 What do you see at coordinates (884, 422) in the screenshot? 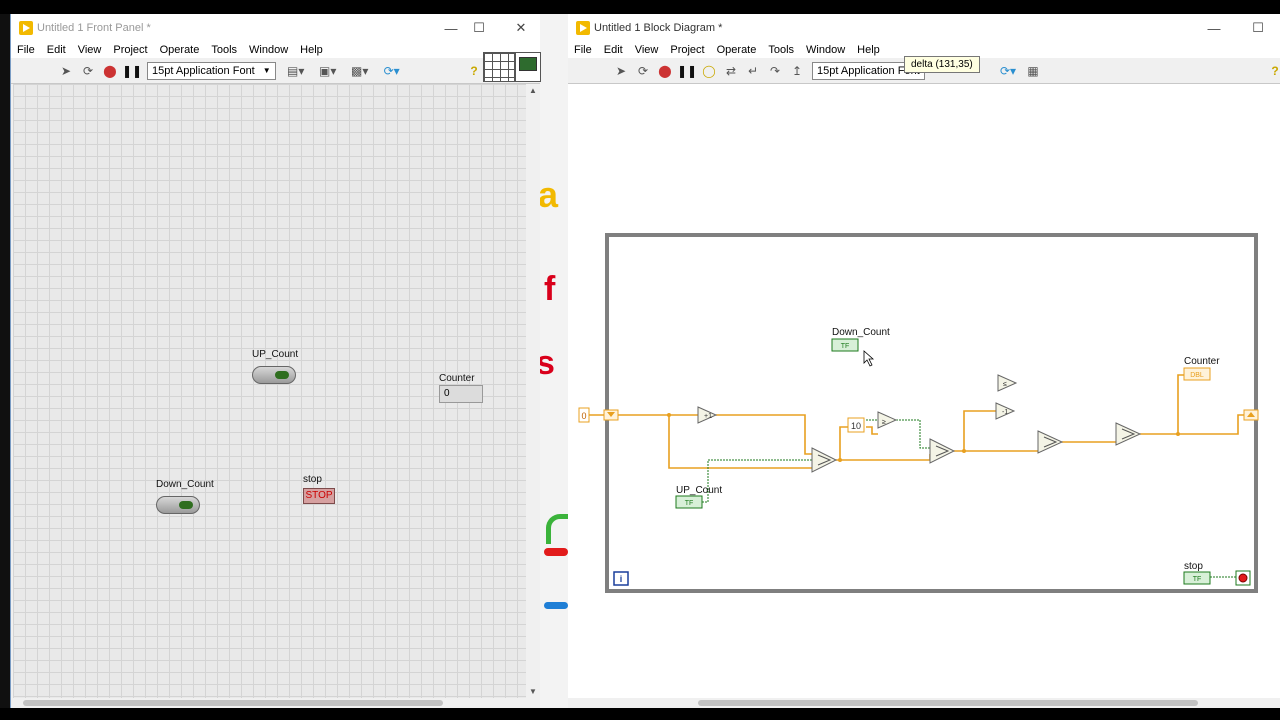
I see `greater-equal-node-symbol: ≥` at bounding box center [884, 422].